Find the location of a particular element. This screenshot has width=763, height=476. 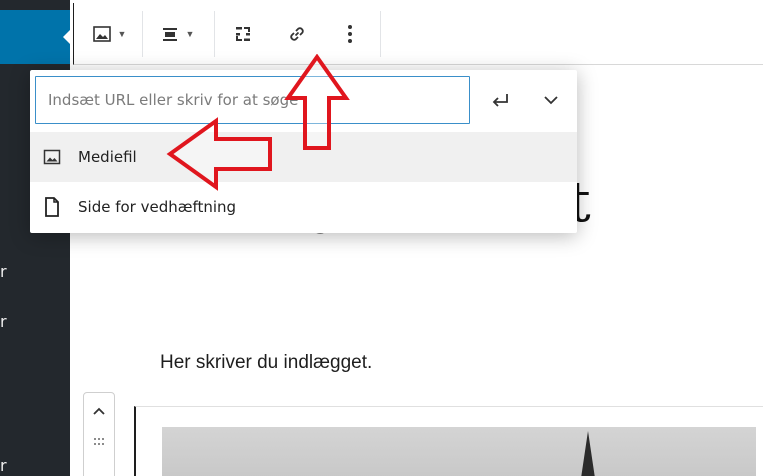

arrow-up-to-link-button is located at coordinates (317, 102).